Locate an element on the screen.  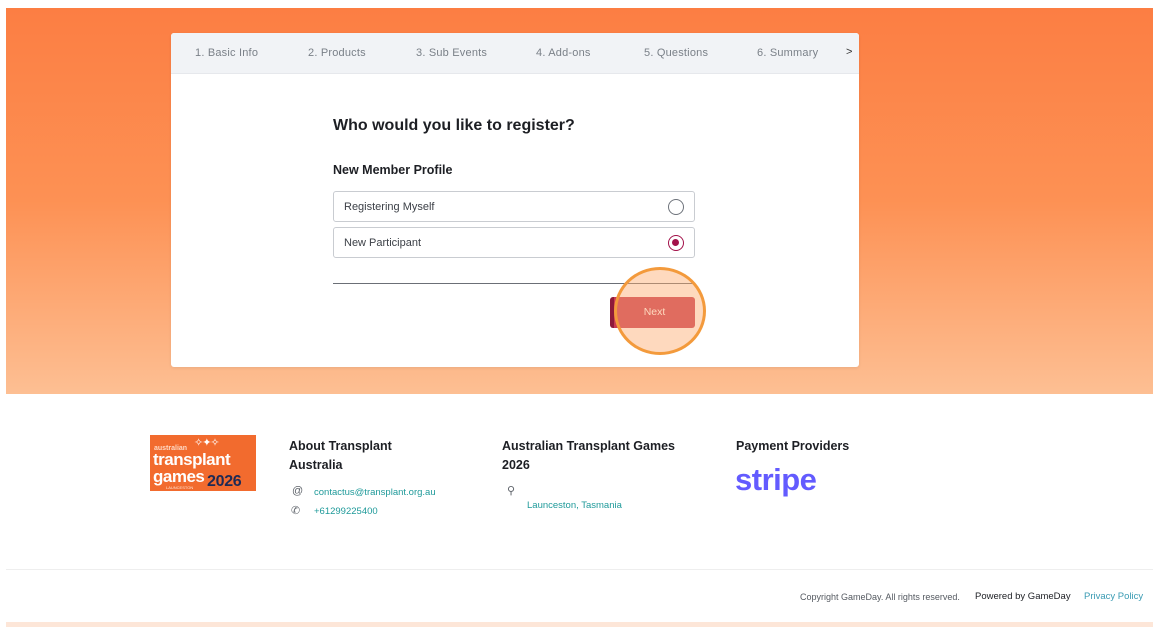
privacy-policy-link: Privacy Policy is located at coordinates (1113, 596).